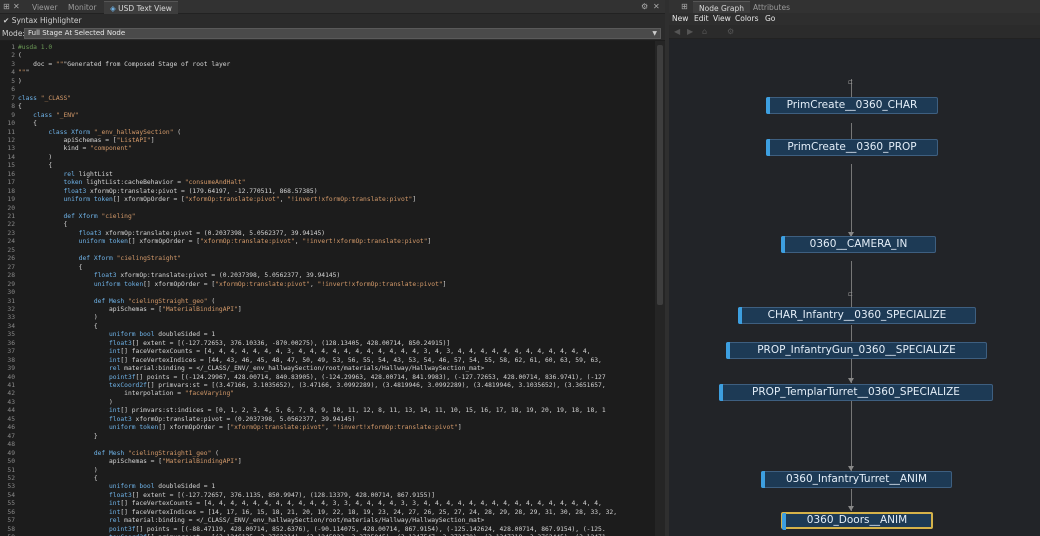 This screenshot has width=1040, height=536. Describe the element at coordinates (332, 20) in the screenshot. I see `syntax-highlighter-toggle: ✔ Syntax Highlighter` at that location.